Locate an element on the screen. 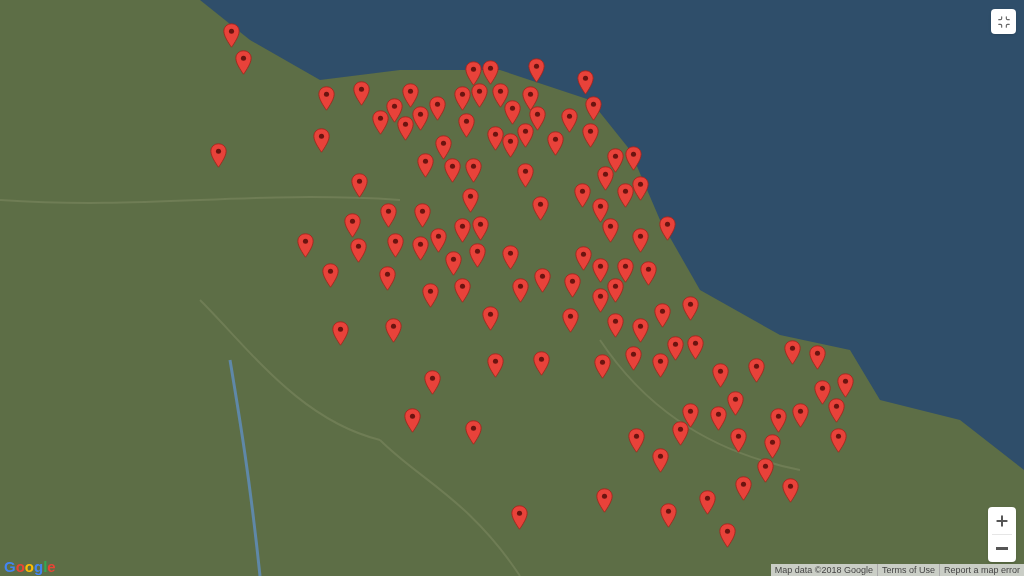 Image resolution: width=1024 pixels, height=576 pixels. exit-fullscreen-button is located at coordinates (1003, 21).